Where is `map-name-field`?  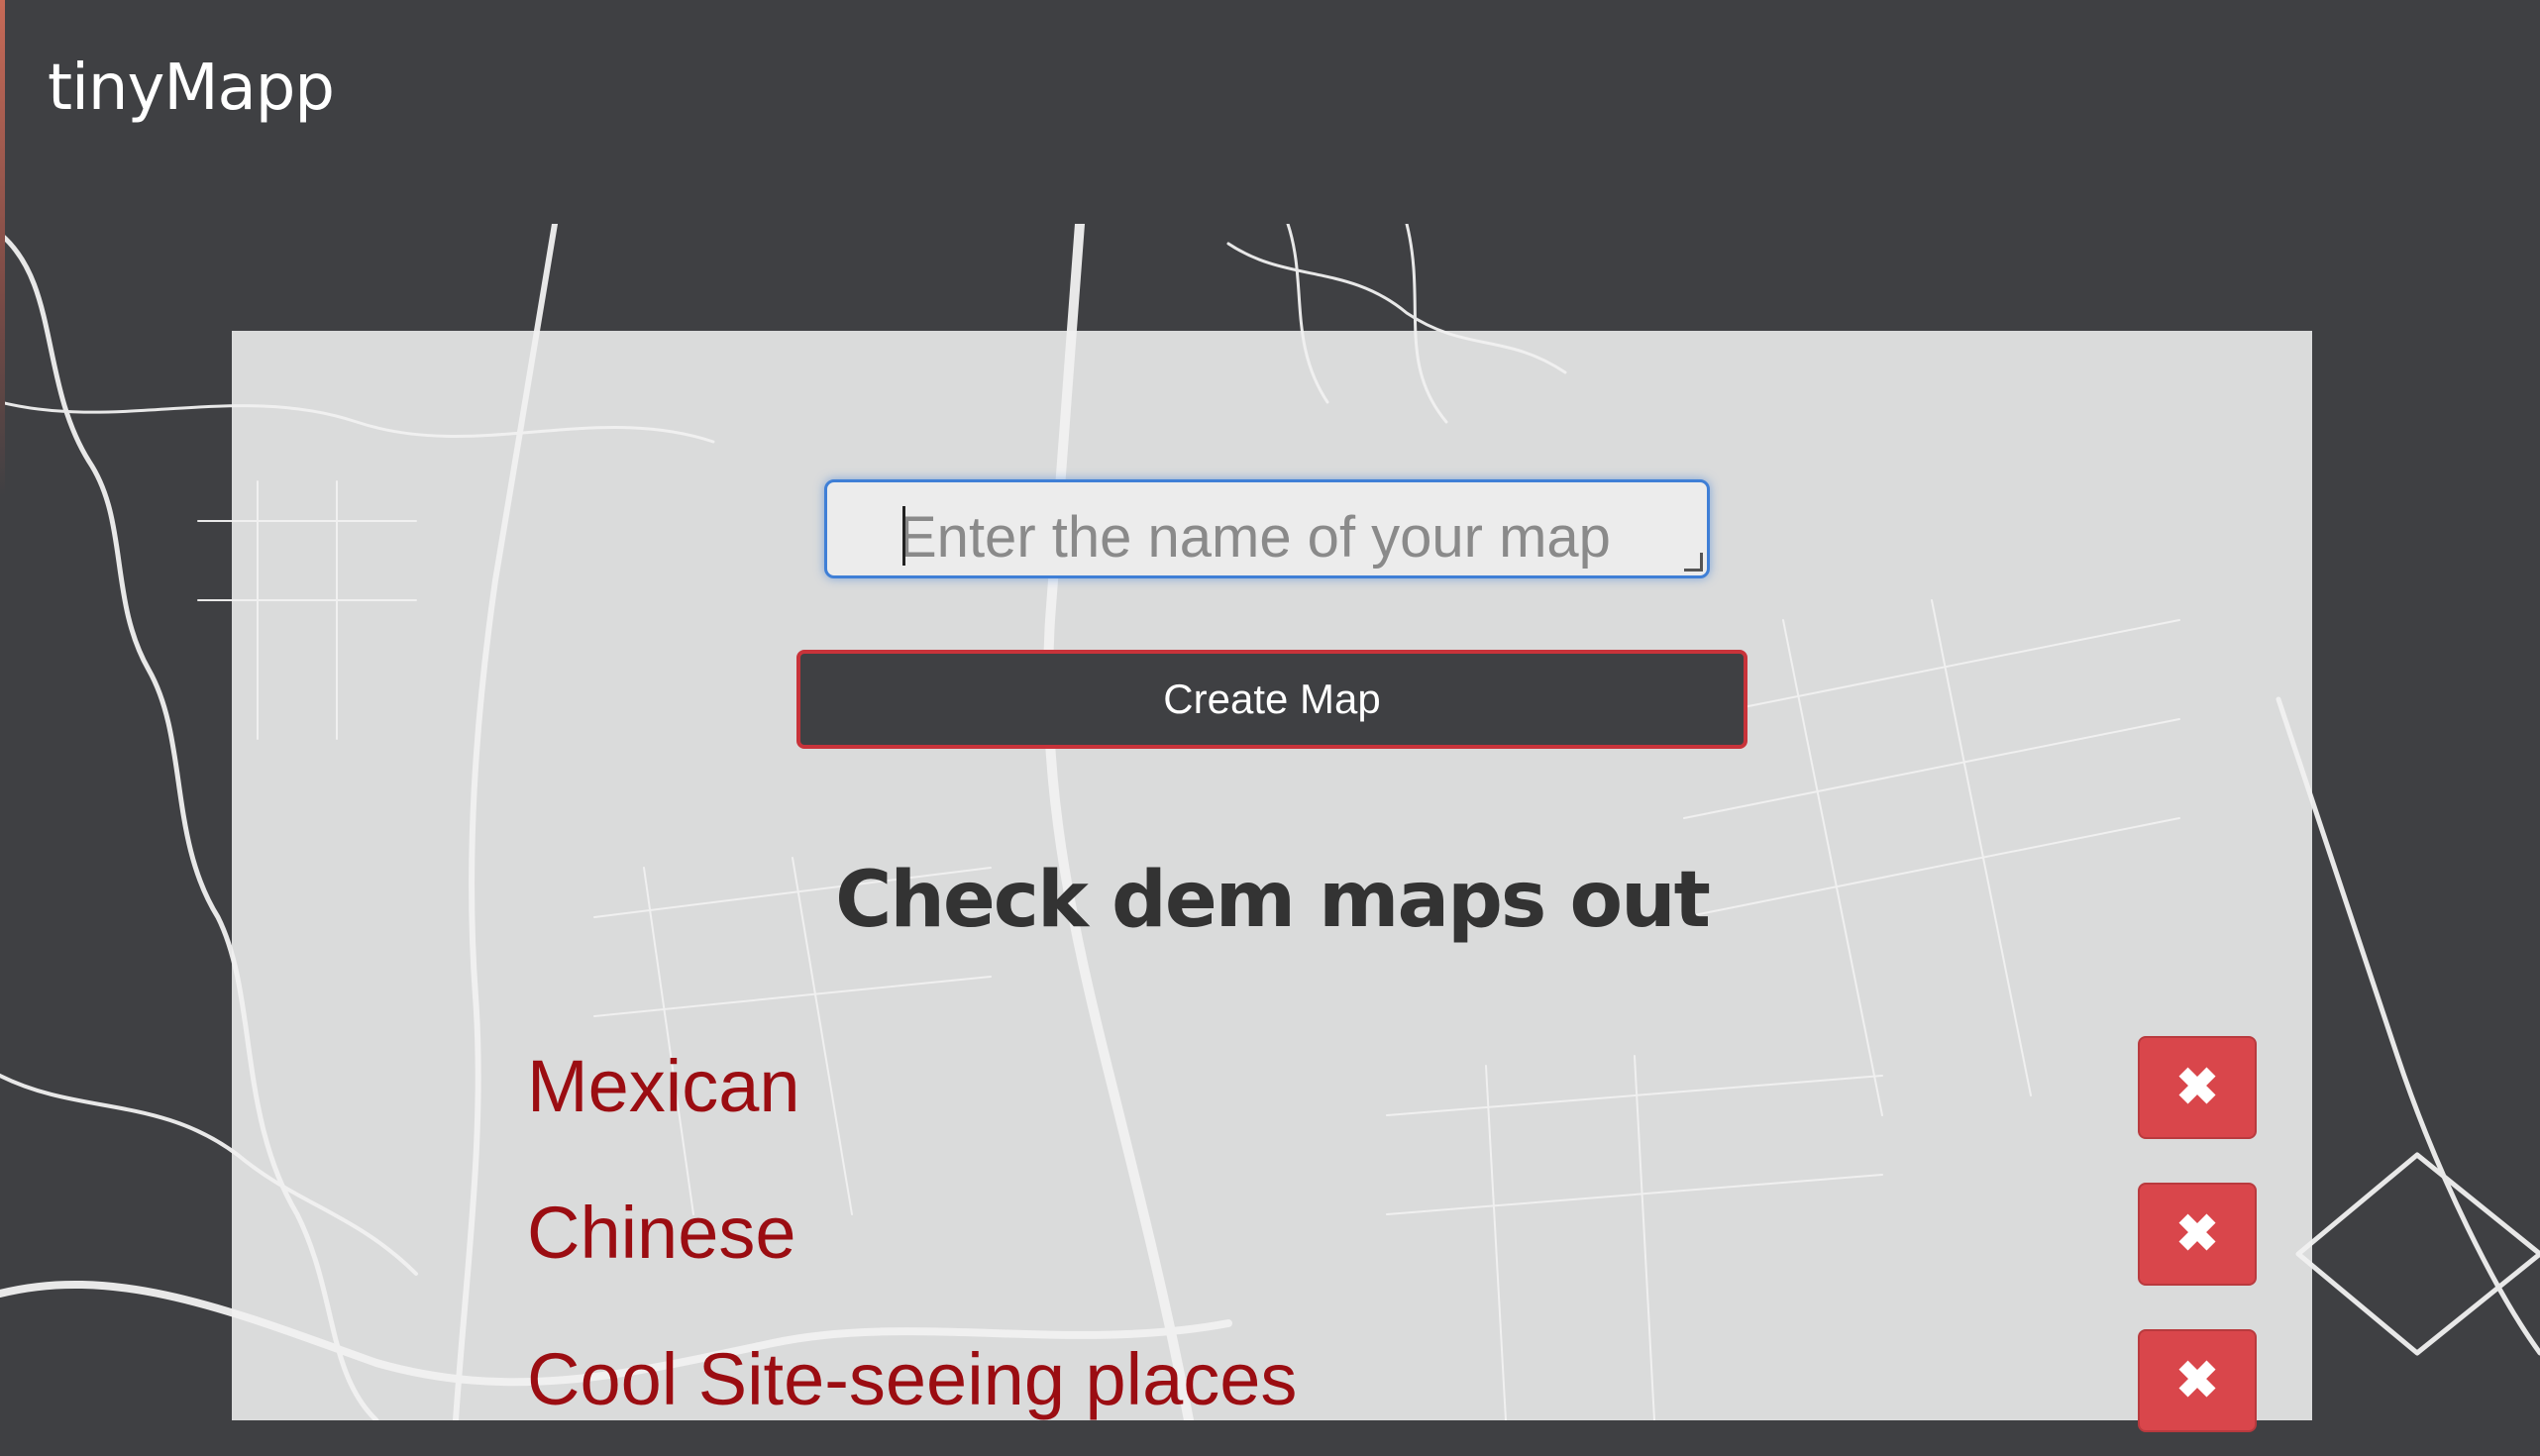
map-name-field is located at coordinates (1267, 528).